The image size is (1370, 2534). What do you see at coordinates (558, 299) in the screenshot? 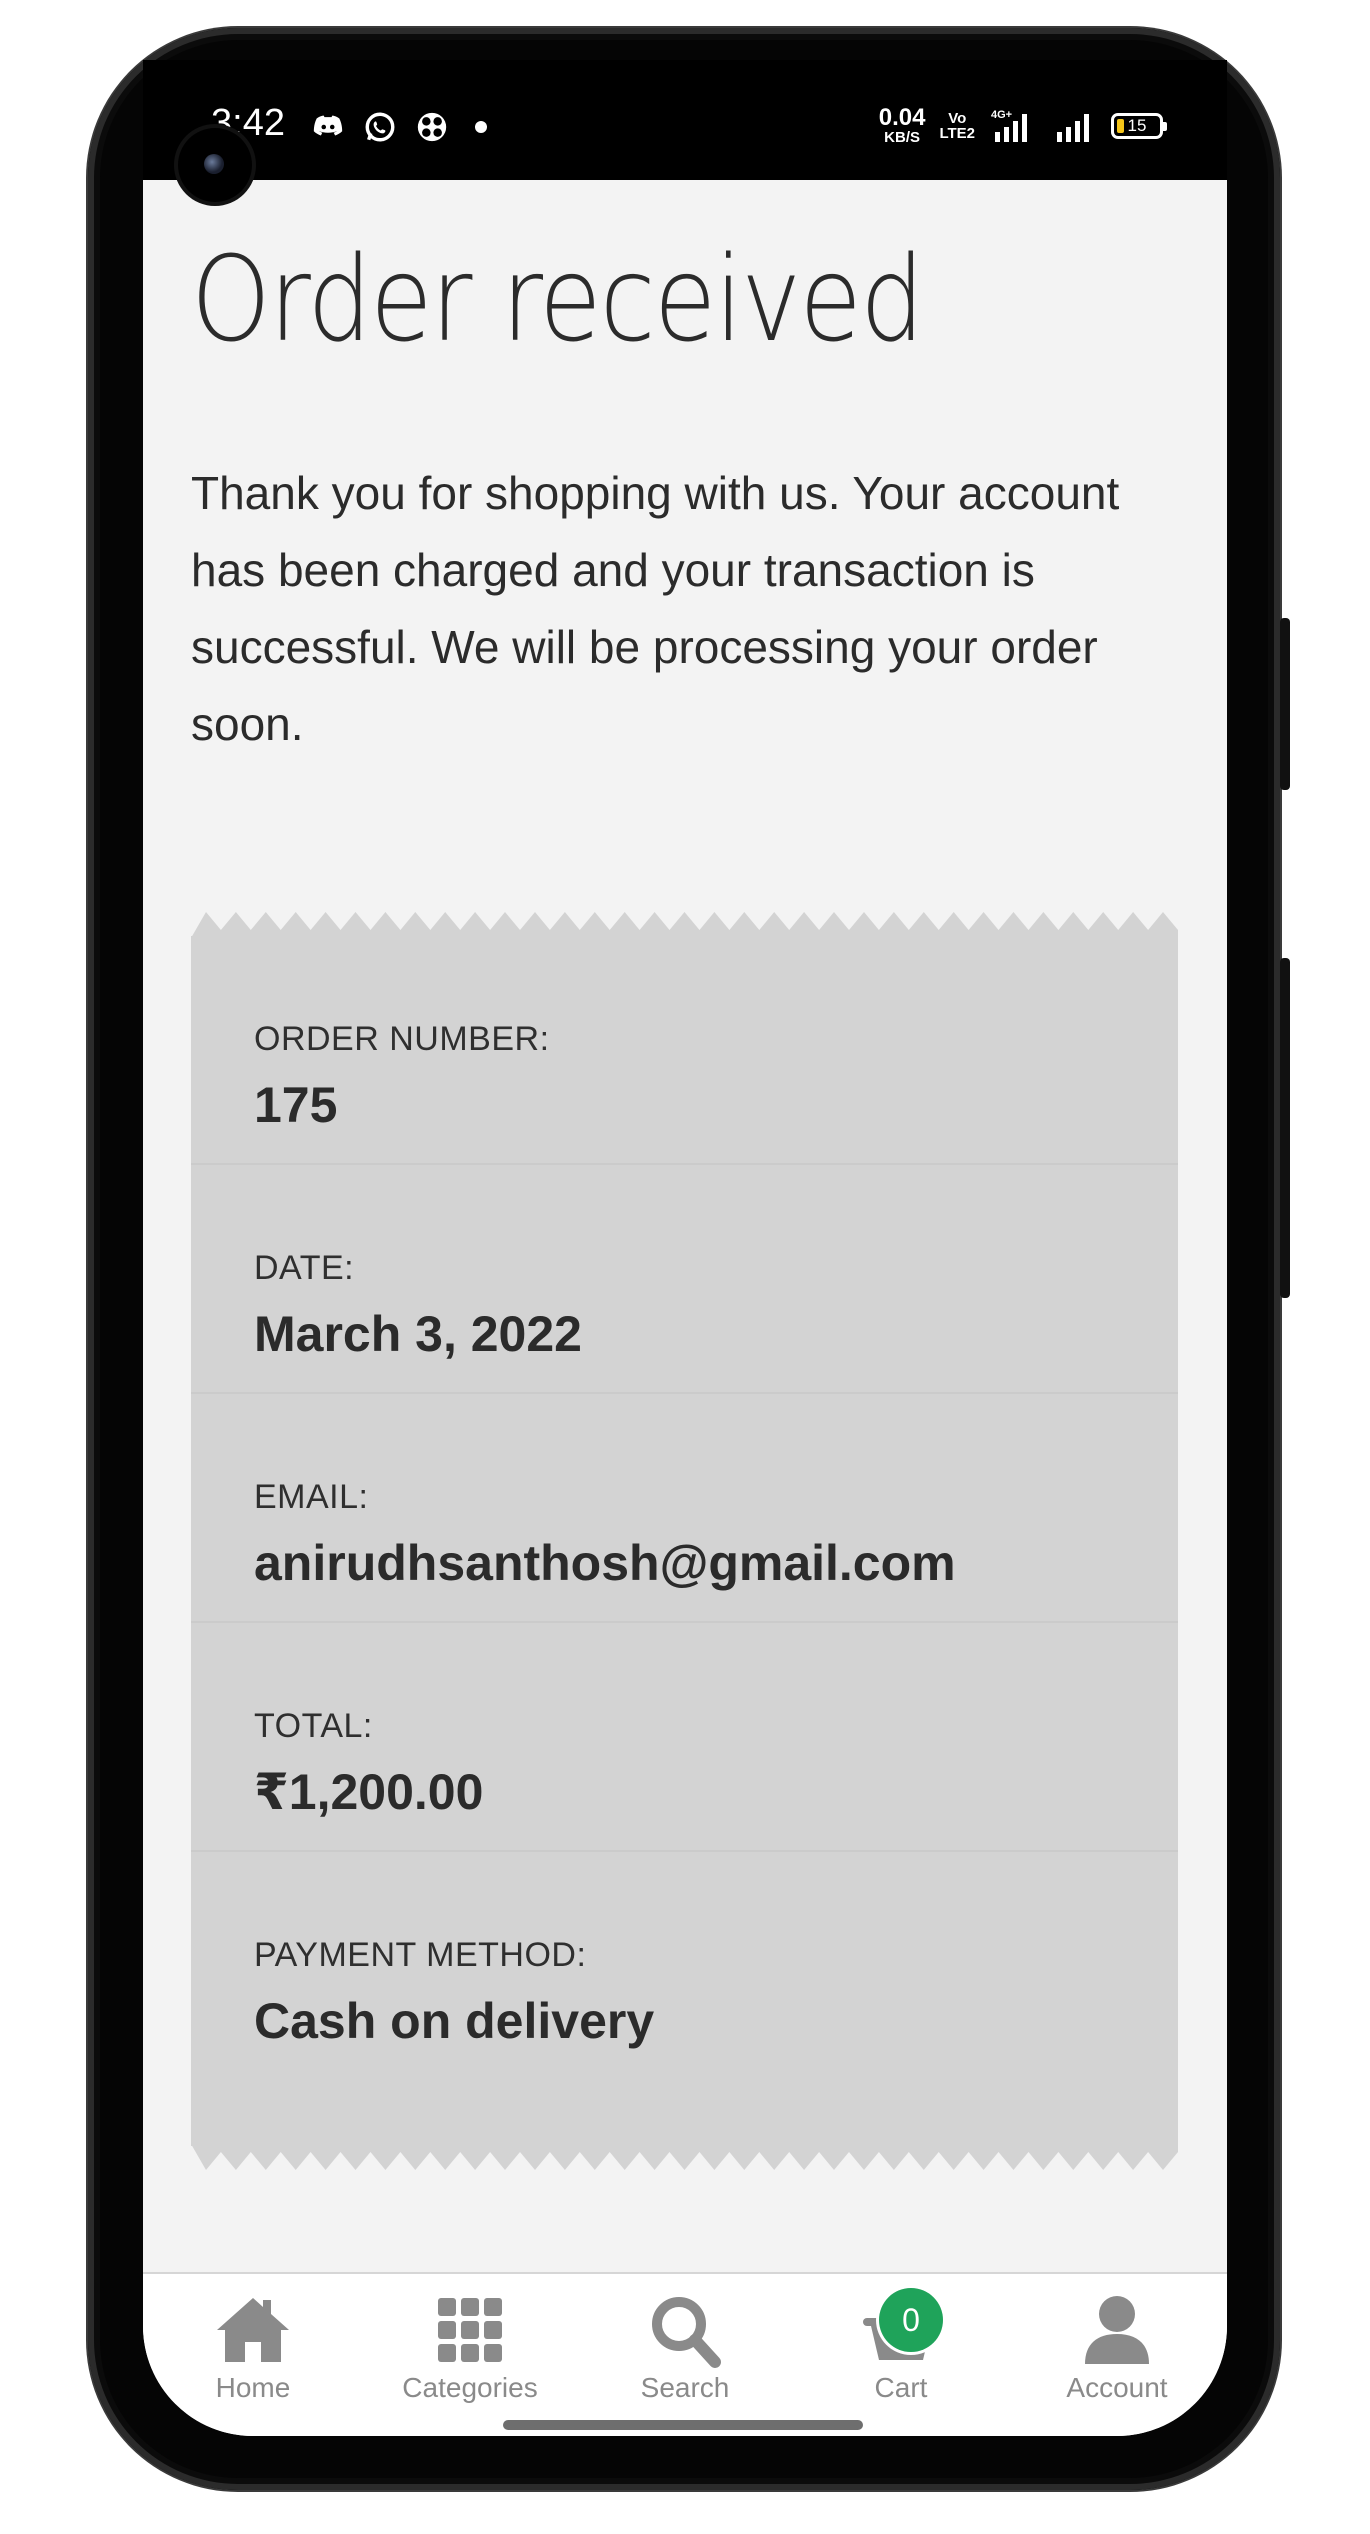
I see `page-title: Order received` at bounding box center [558, 299].